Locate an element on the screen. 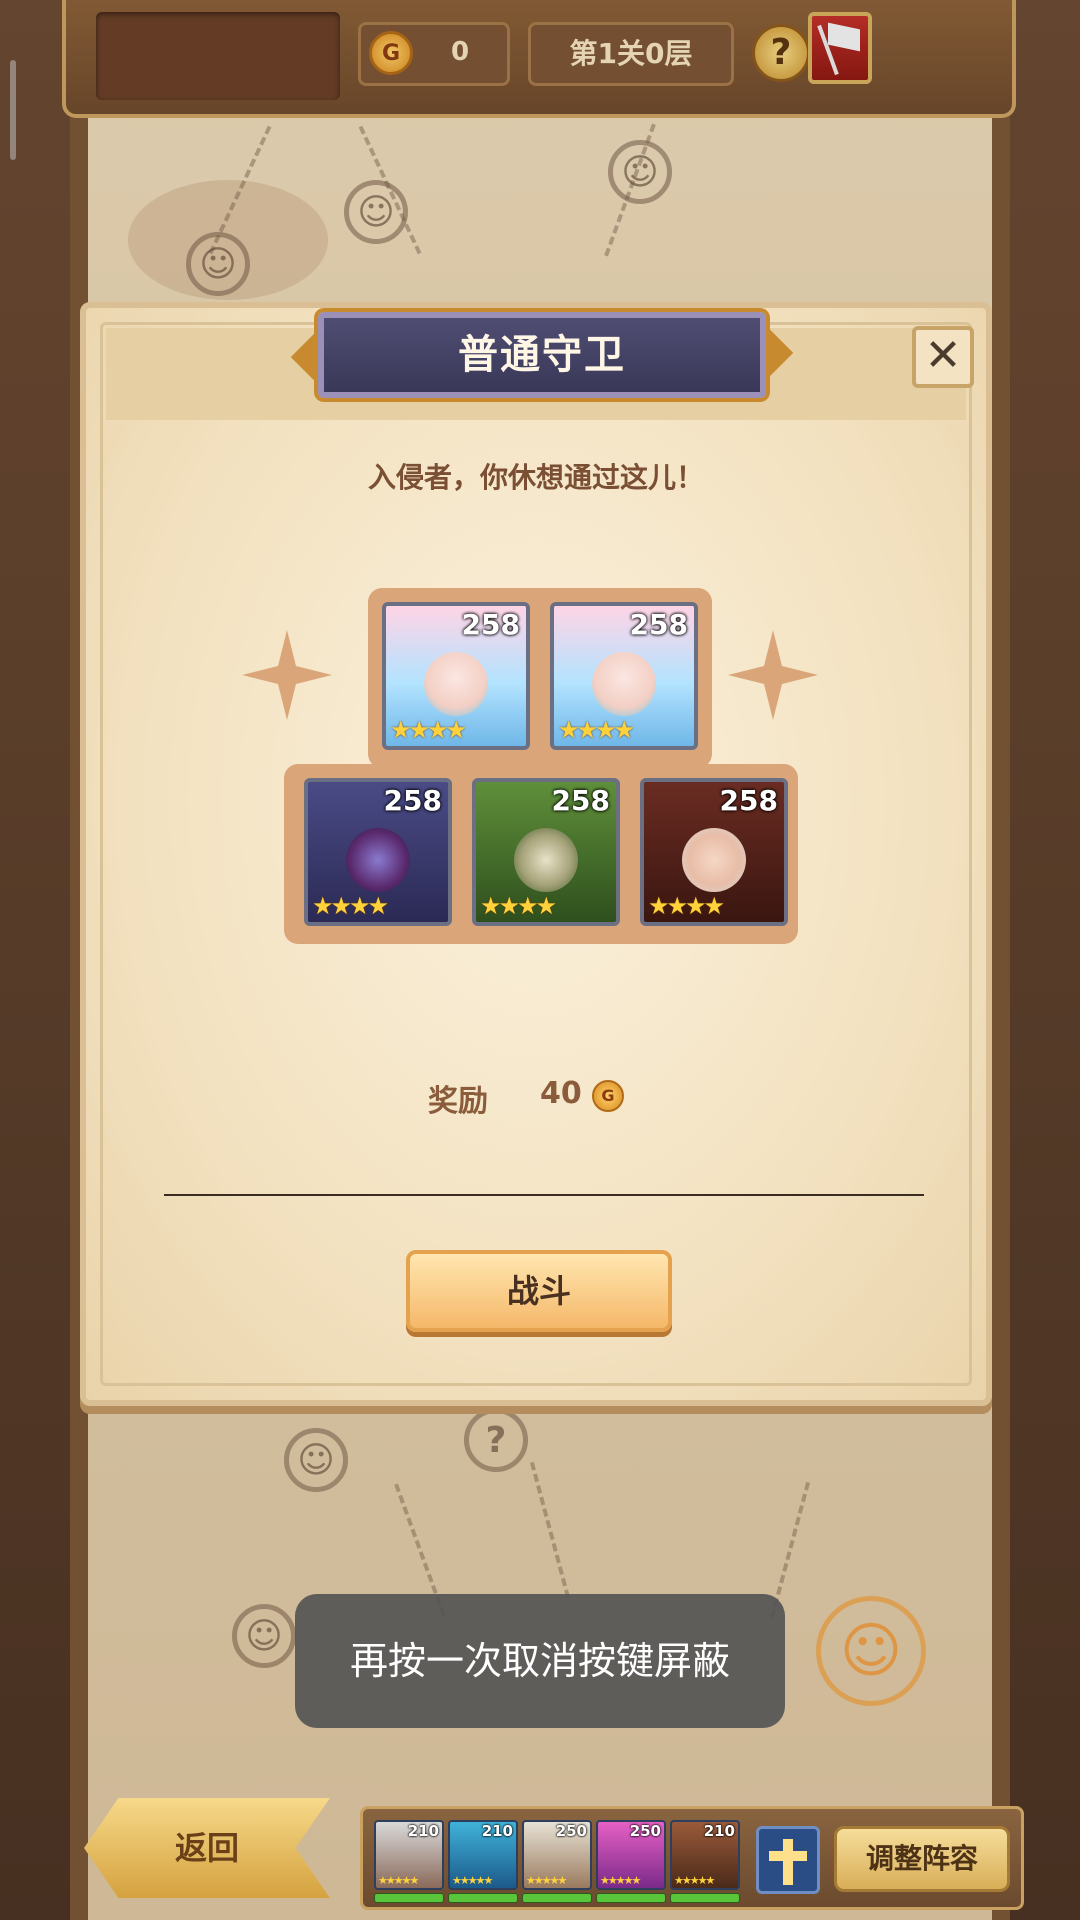 Image resolution: width=1080 pixels, height=1920 pixels. dialog-title-banner: 普通守卫 is located at coordinates (542, 356).